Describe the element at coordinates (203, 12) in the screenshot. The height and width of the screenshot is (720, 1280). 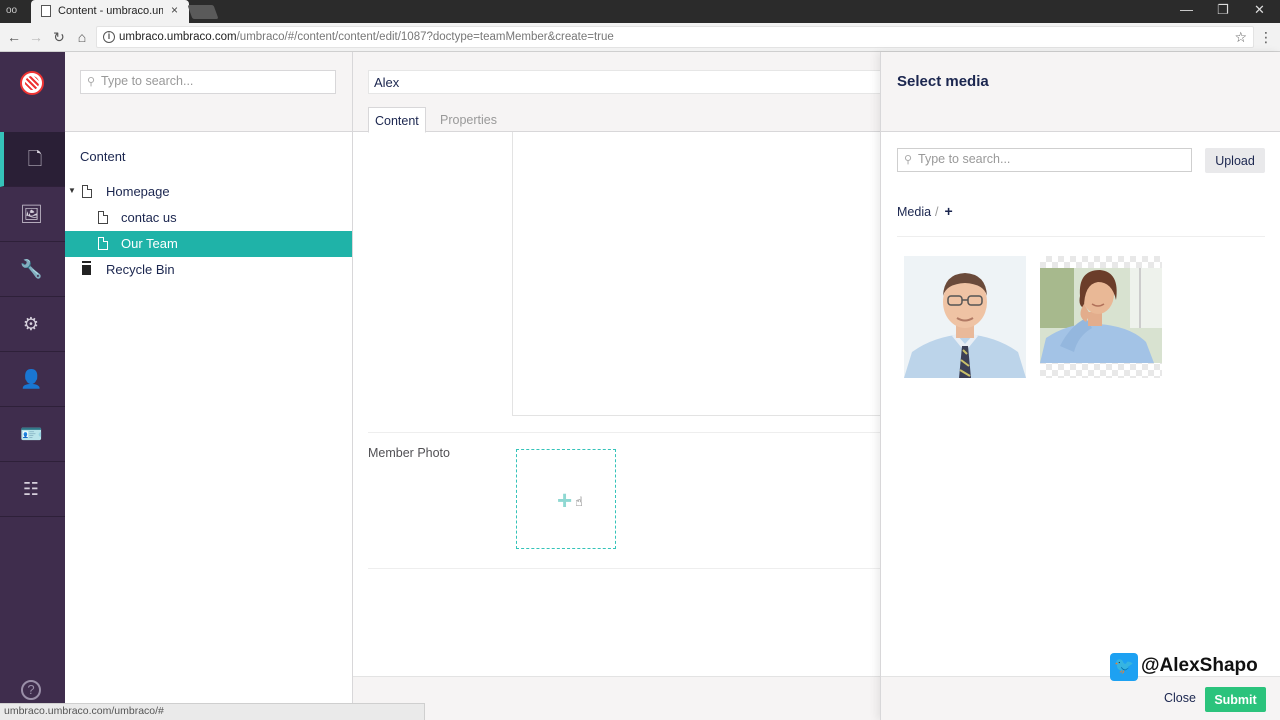
I see `new-tab-button` at that location.